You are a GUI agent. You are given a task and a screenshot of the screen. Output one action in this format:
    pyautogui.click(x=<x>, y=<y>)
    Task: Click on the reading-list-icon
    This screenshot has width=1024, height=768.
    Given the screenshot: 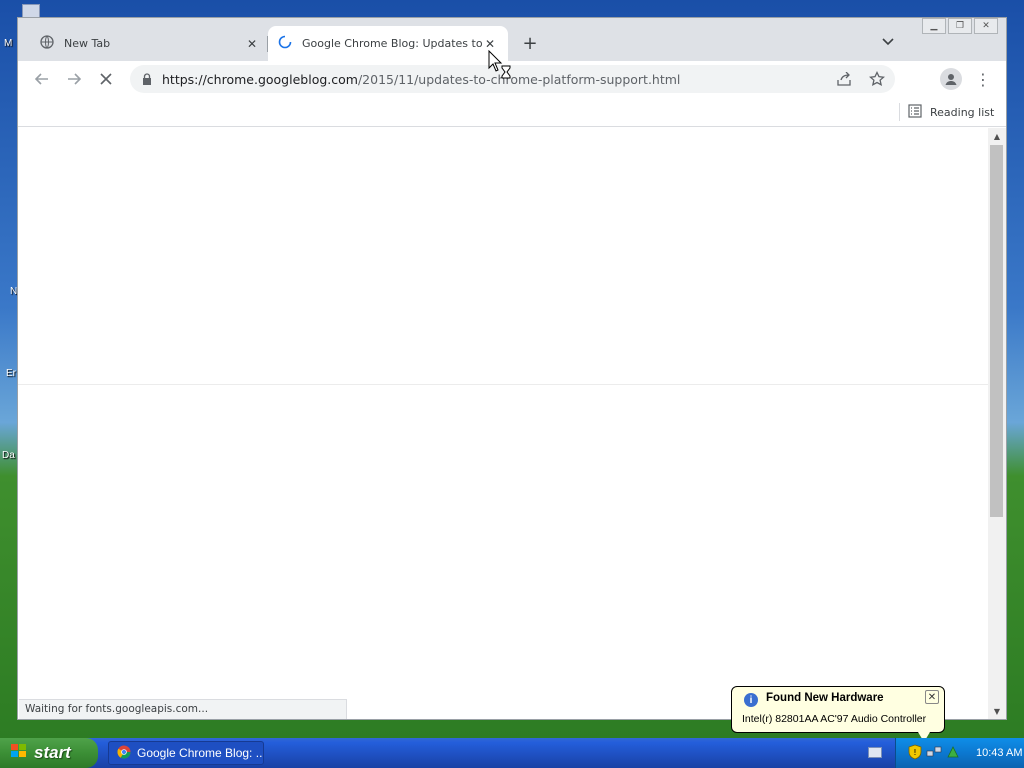 What is the action you would take?
    pyautogui.click(x=915, y=112)
    